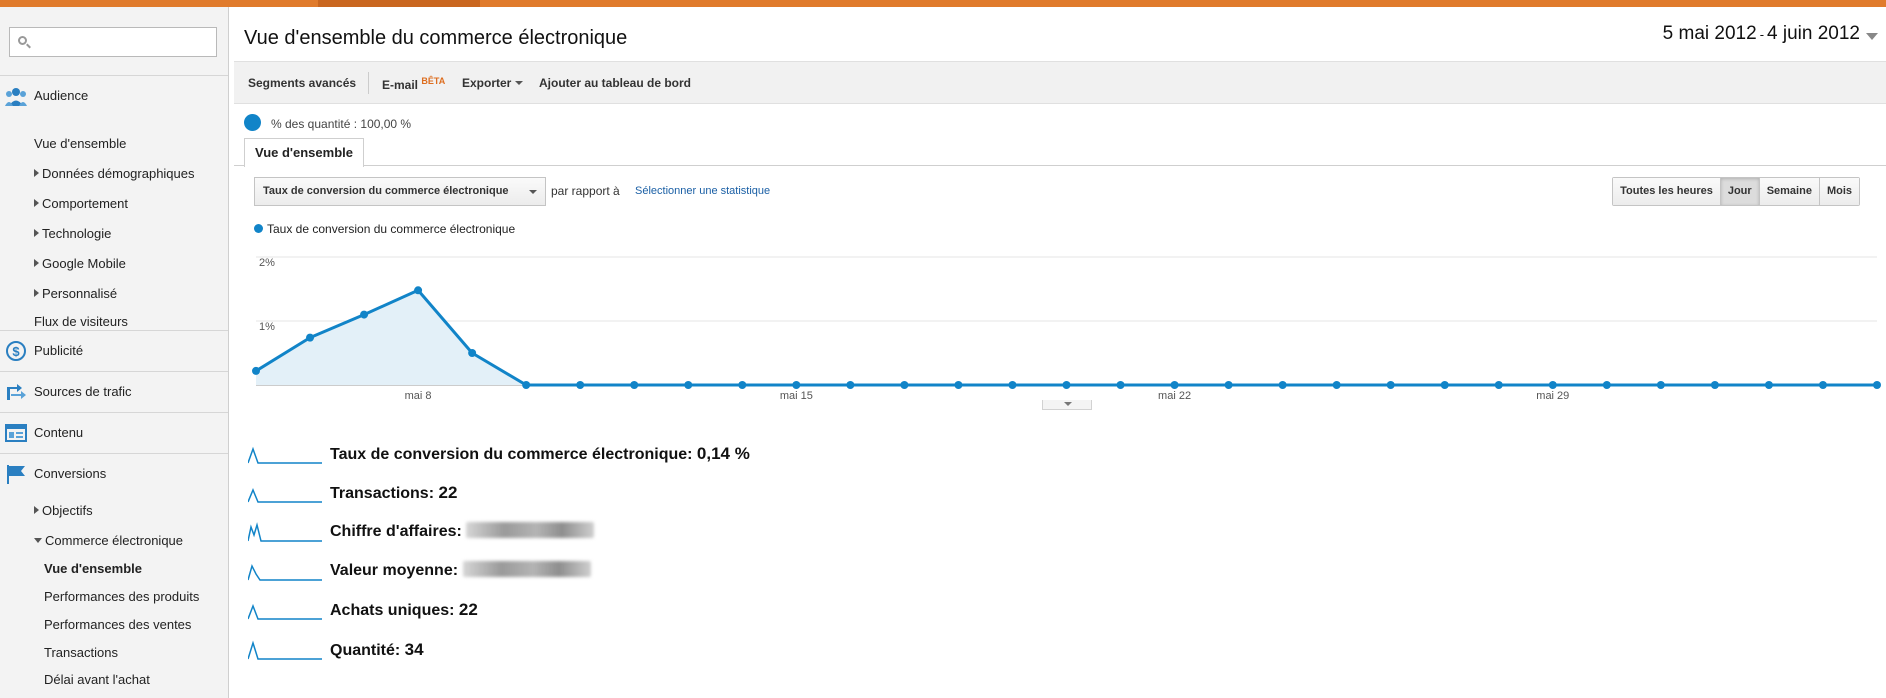  Describe the element at coordinates (1060, 165) in the screenshot. I see `tab-divider` at that location.